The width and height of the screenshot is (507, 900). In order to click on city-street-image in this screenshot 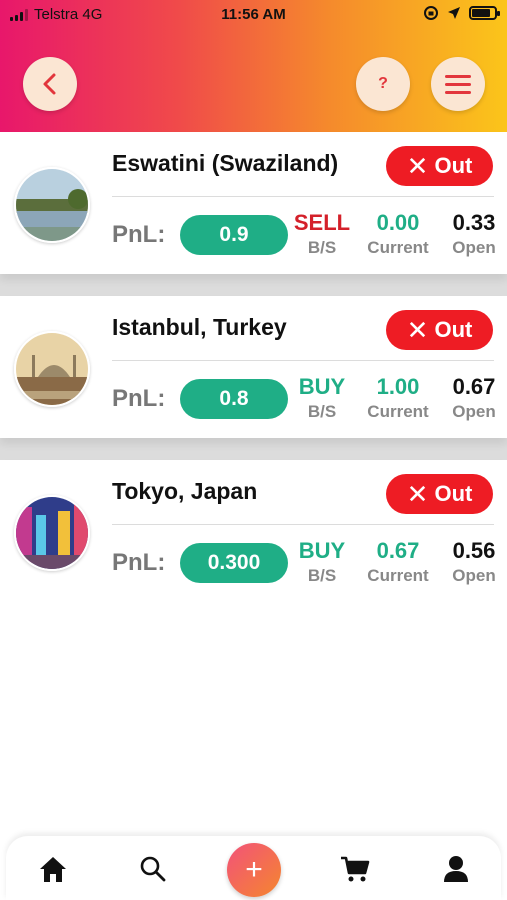, I will do `click(52, 533)`.